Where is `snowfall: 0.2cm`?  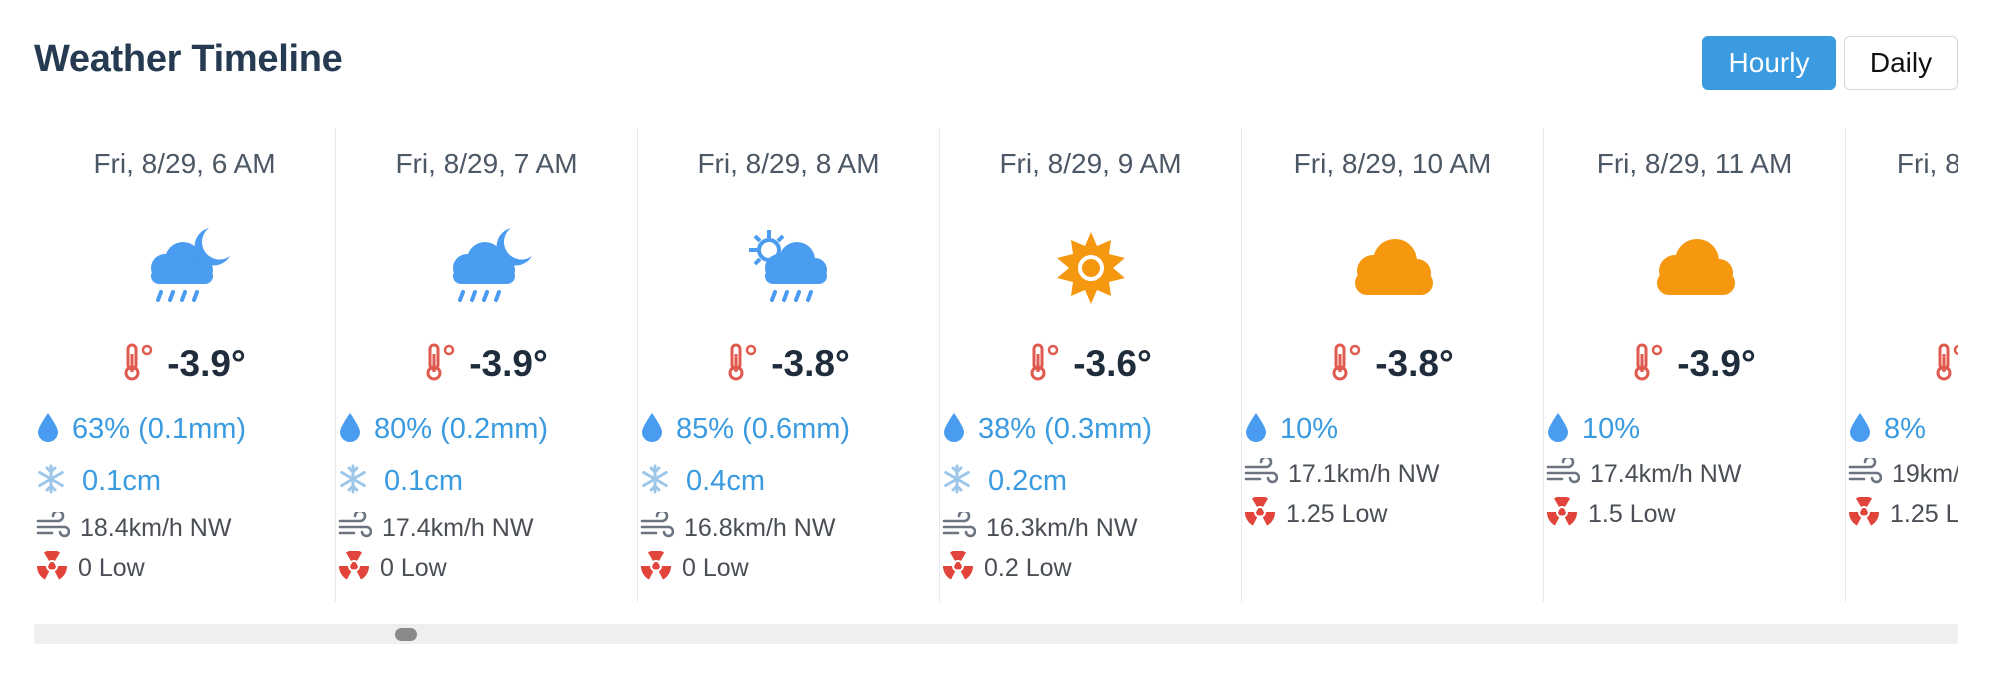 snowfall: 0.2cm is located at coordinates (1091, 481).